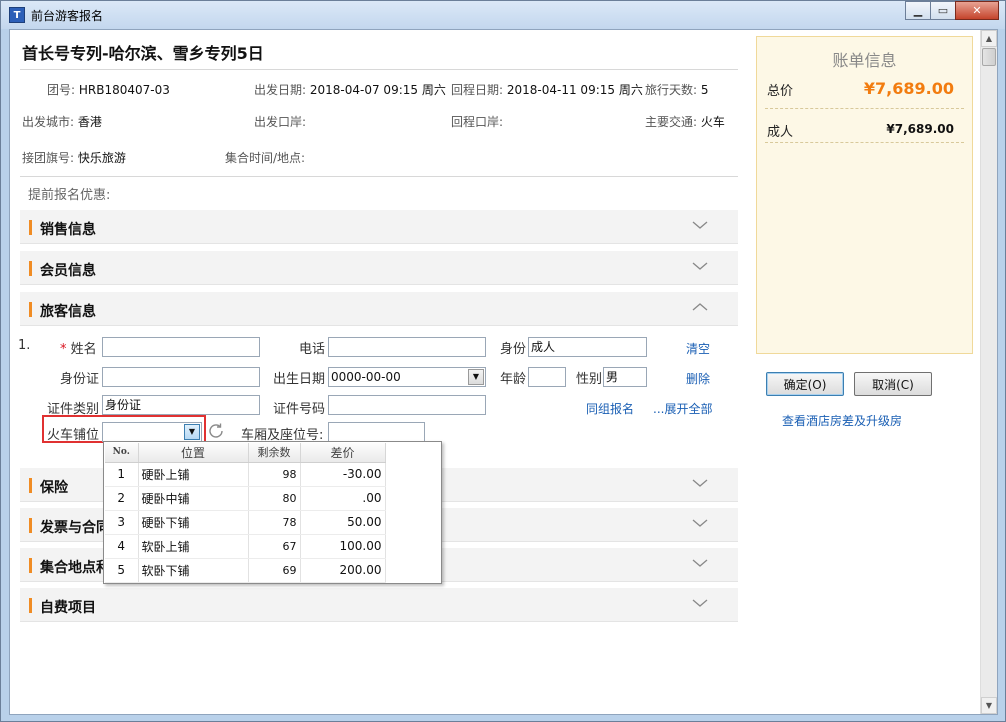 The image size is (1006, 722). I want to click on transport-value: 火车, so click(712, 122).